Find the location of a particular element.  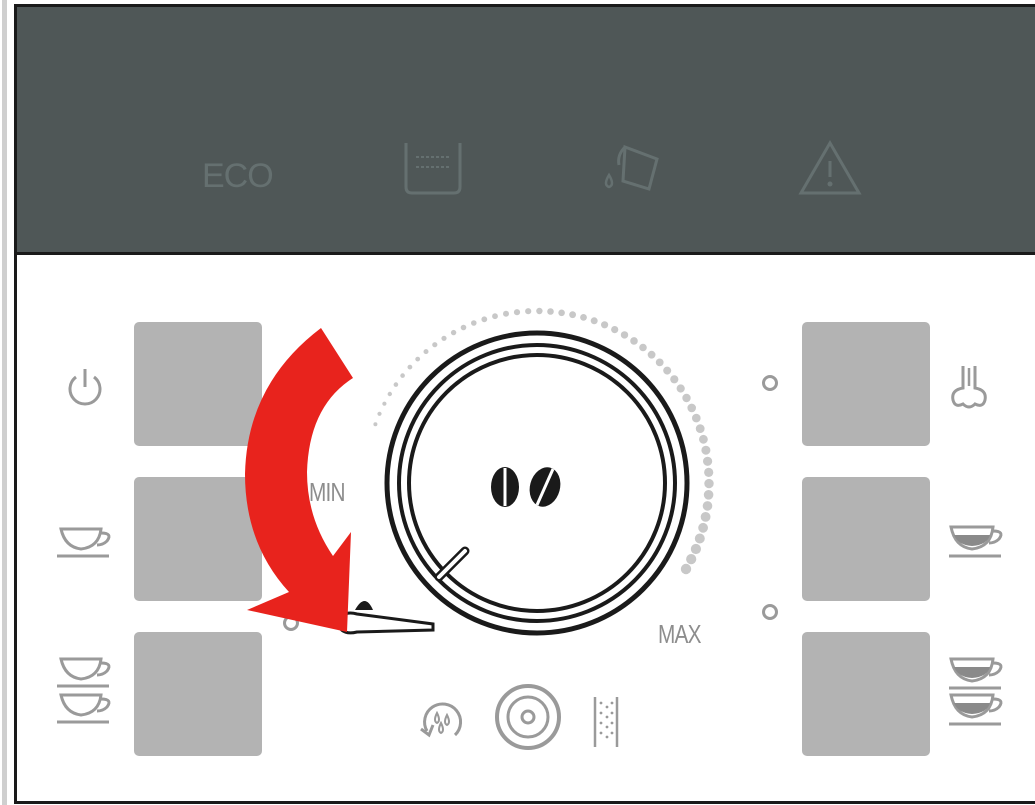

eco-indicator: ECO is located at coordinates (238, 176).